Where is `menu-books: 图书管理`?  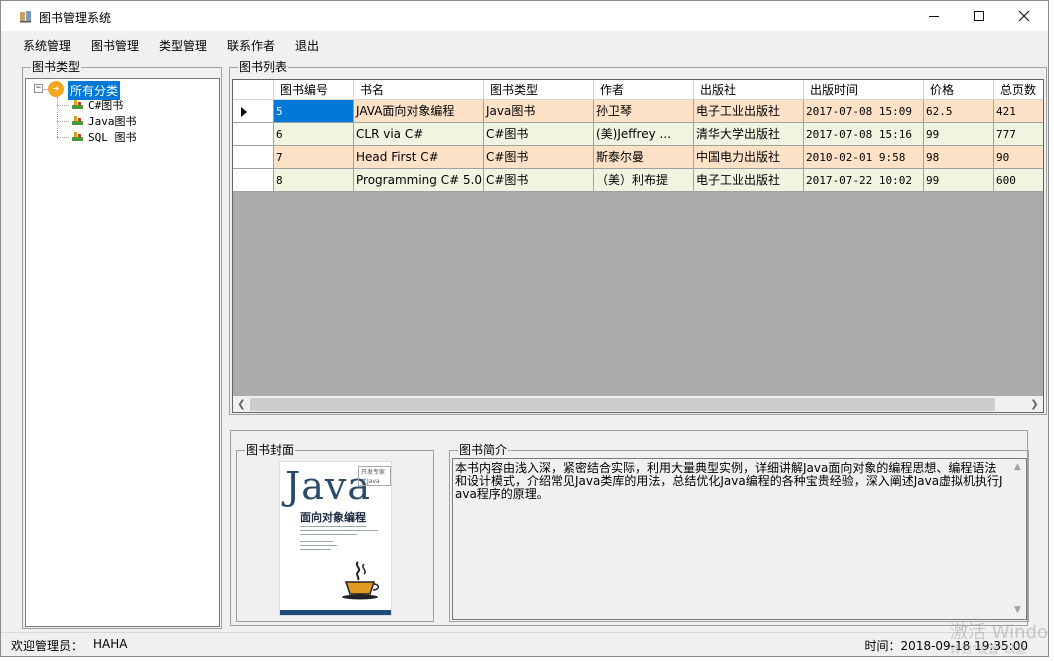
menu-books: 图书管理 is located at coordinates (115, 45).